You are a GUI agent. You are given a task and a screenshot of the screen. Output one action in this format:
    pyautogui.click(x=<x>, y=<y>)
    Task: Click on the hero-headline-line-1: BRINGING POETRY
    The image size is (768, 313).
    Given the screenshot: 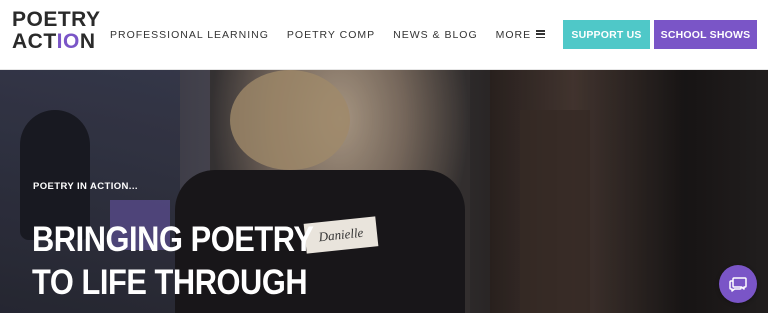 What is the action you would take?
    pyautogui.click(x=173, y=239)
    